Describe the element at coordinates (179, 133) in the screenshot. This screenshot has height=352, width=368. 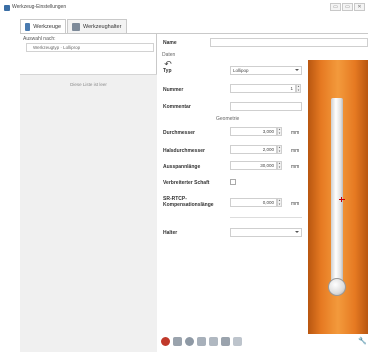
I see `diameter-label: Durchmesser` at that location.